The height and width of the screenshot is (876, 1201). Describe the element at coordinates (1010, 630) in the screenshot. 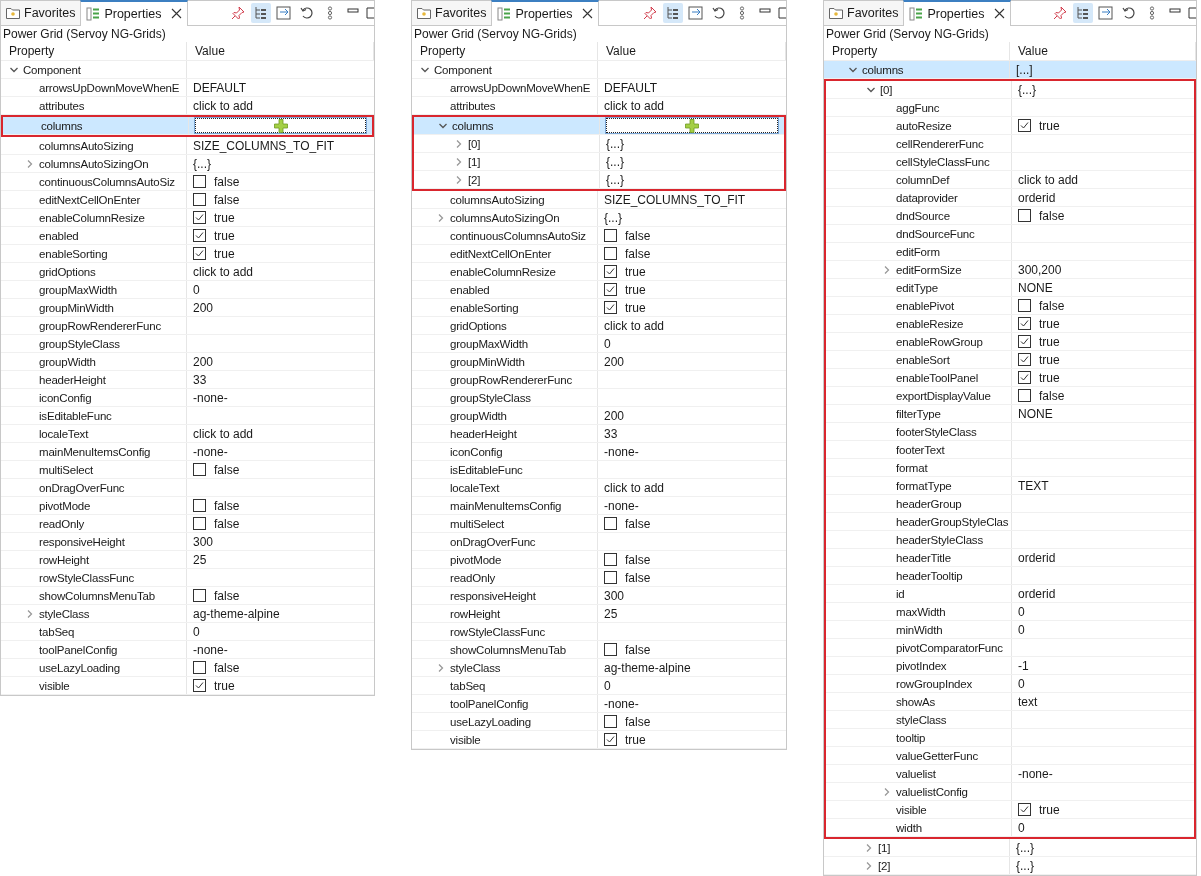

I see `property-row: minWidth 0` at that location.